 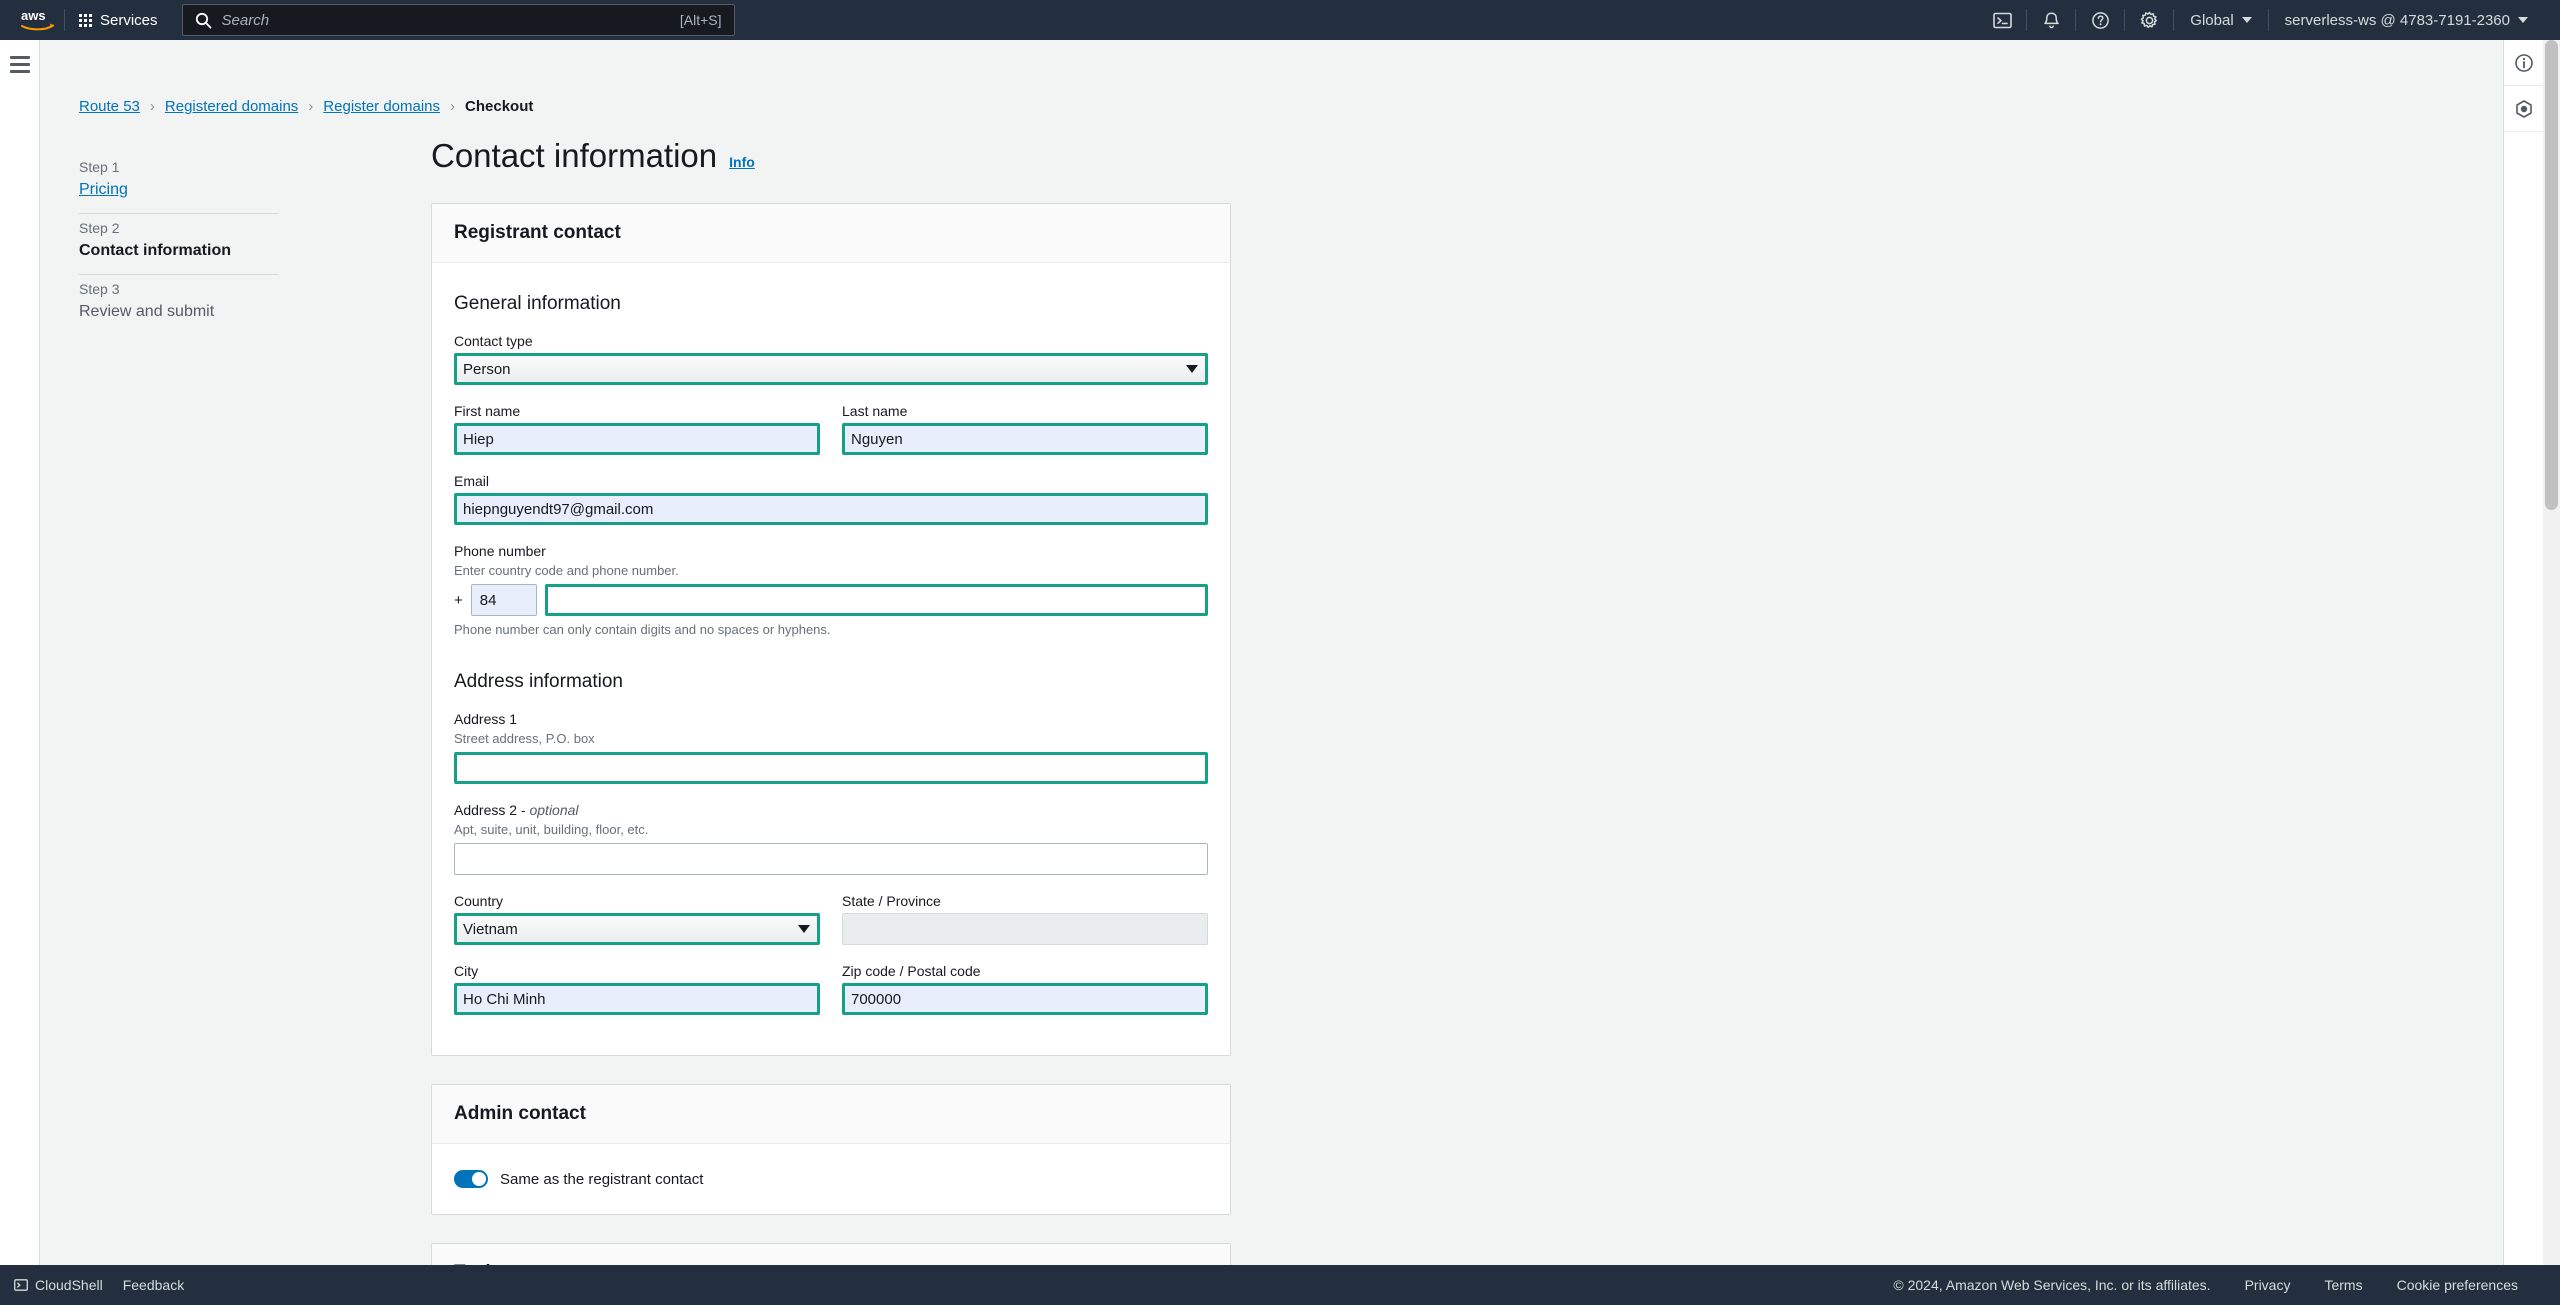 I want to click on city-zip-row: City Zip code / Postal code, so click(x=831, y=998).